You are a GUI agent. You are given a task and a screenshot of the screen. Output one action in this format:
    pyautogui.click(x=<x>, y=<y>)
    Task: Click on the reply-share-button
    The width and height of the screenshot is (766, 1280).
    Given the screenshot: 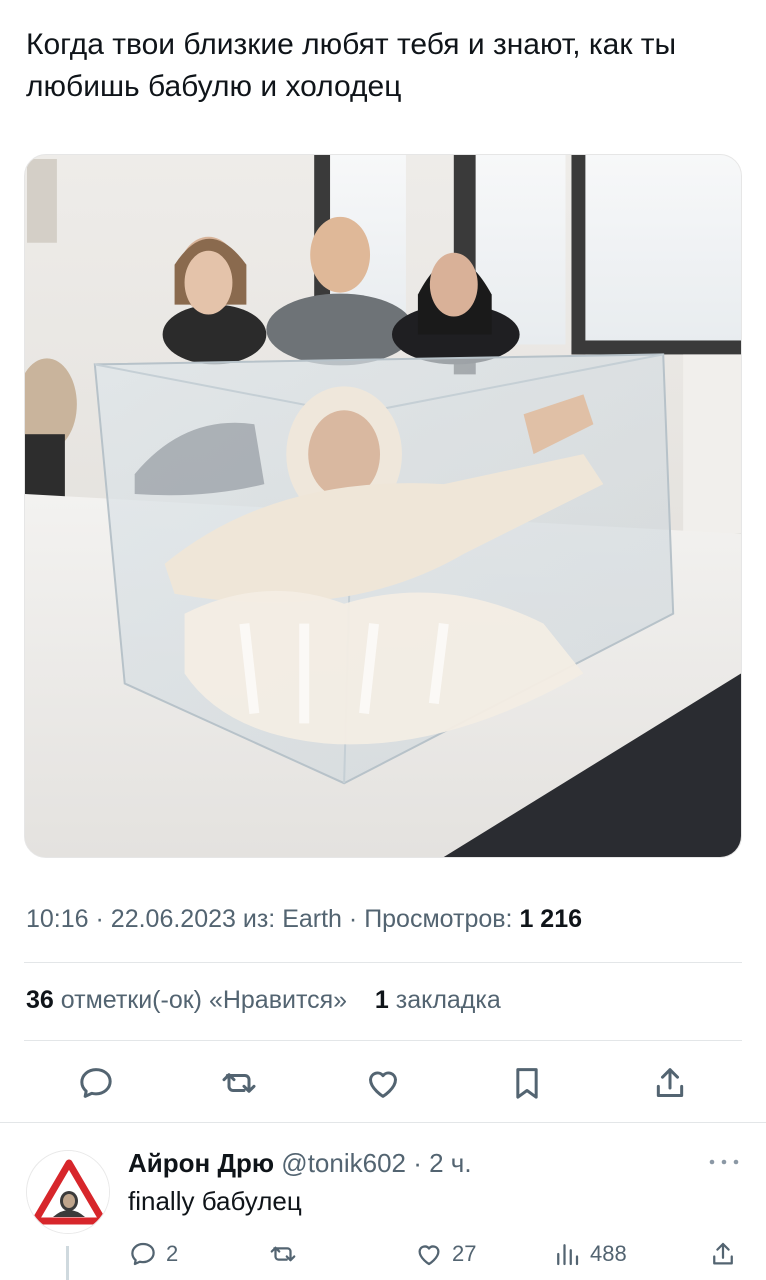 What is the action you would take?
    pyautogui.click(x=723, y=1254)
    